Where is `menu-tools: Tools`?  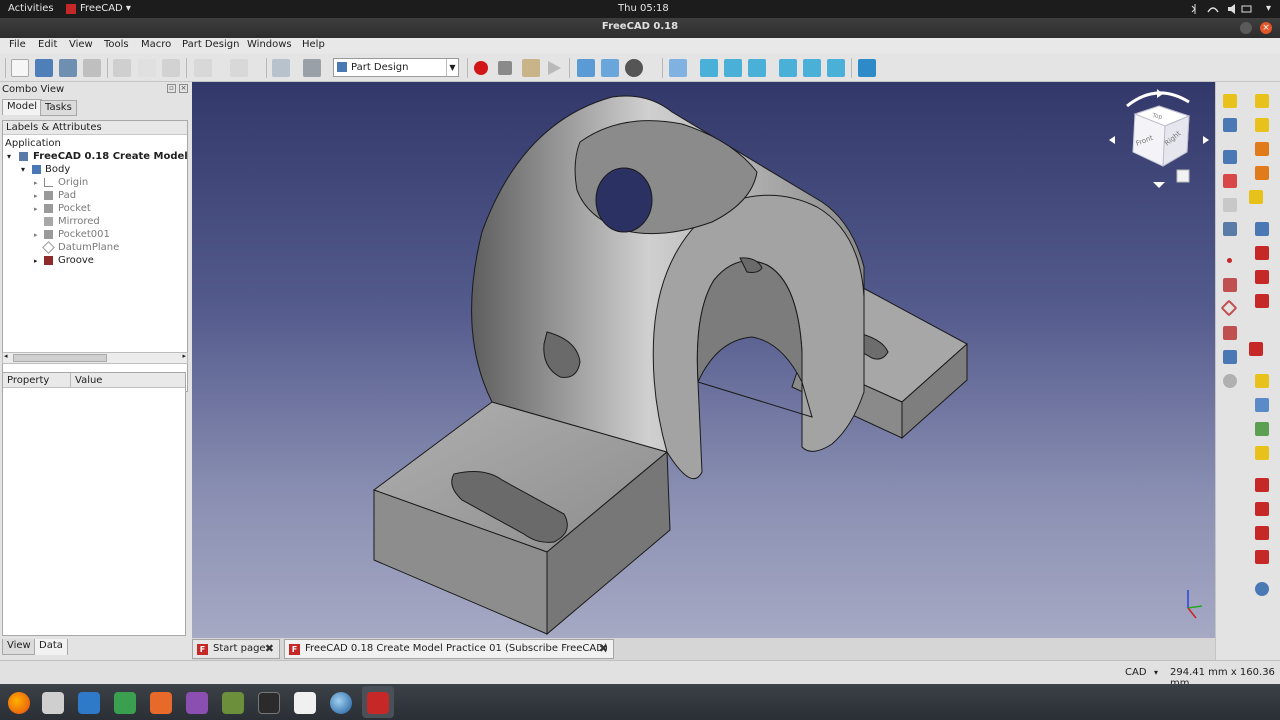 menu-tools: Tools is located at coordinates (116, 44).